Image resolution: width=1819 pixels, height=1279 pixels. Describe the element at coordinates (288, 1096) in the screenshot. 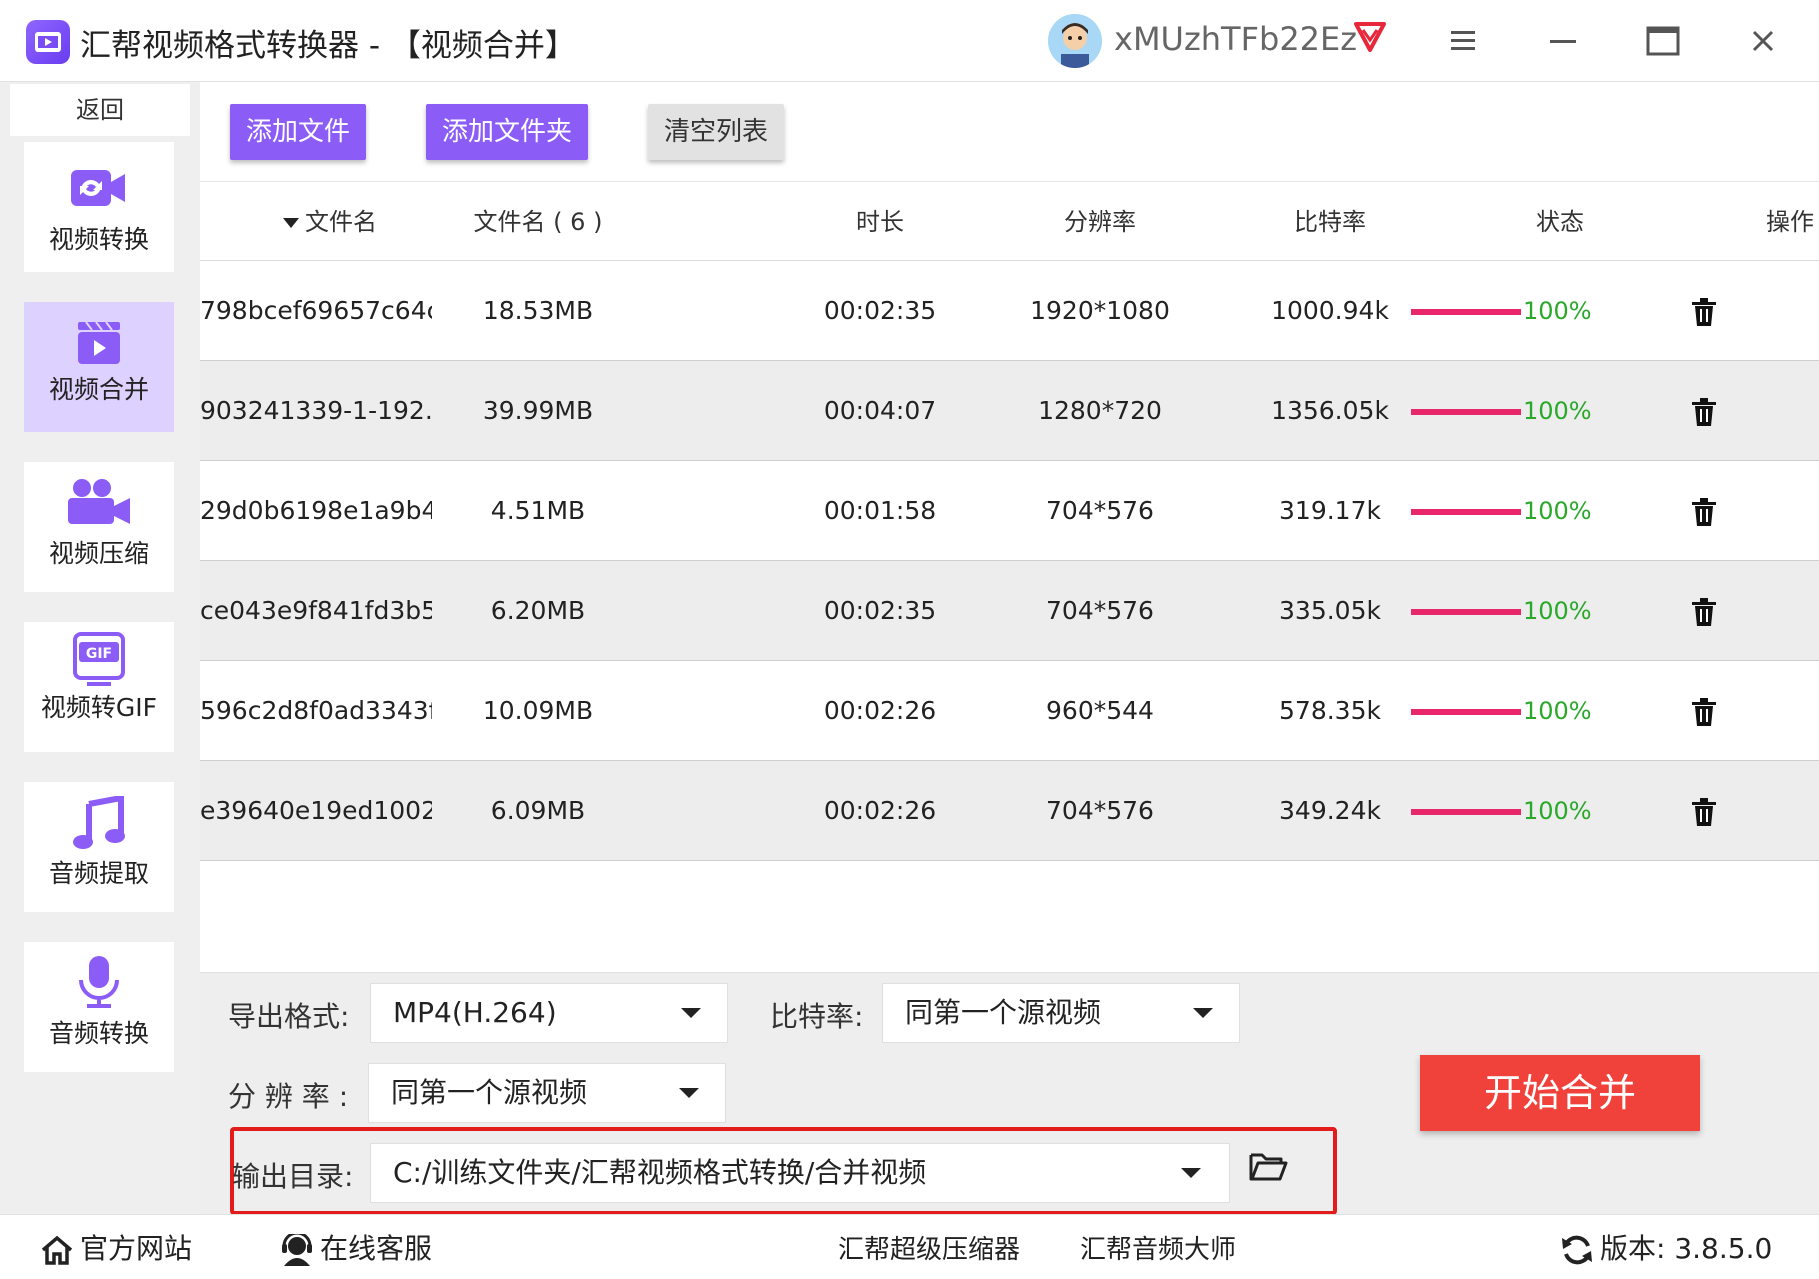

I see `resolution-label: 分 辨 率 :` at that location.